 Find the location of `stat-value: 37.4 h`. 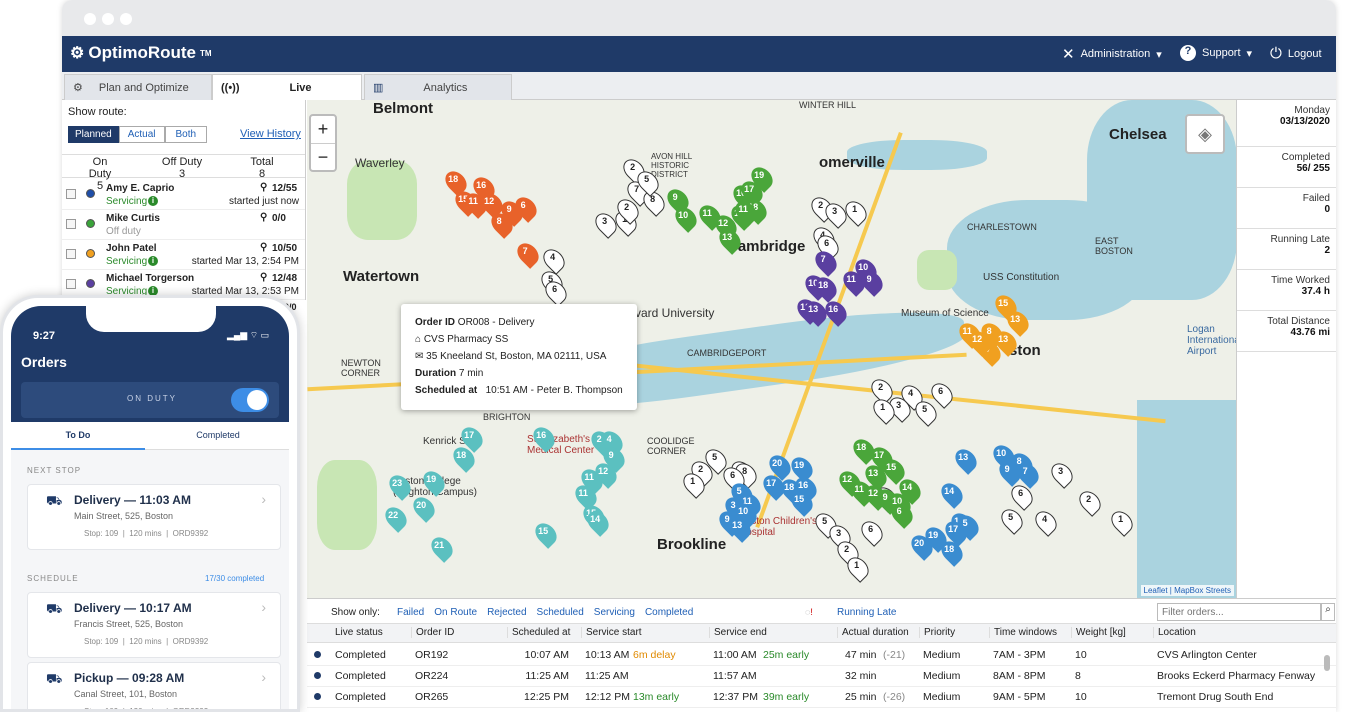

stat-value: 37.4 h is located at coordinates (1315, 291).